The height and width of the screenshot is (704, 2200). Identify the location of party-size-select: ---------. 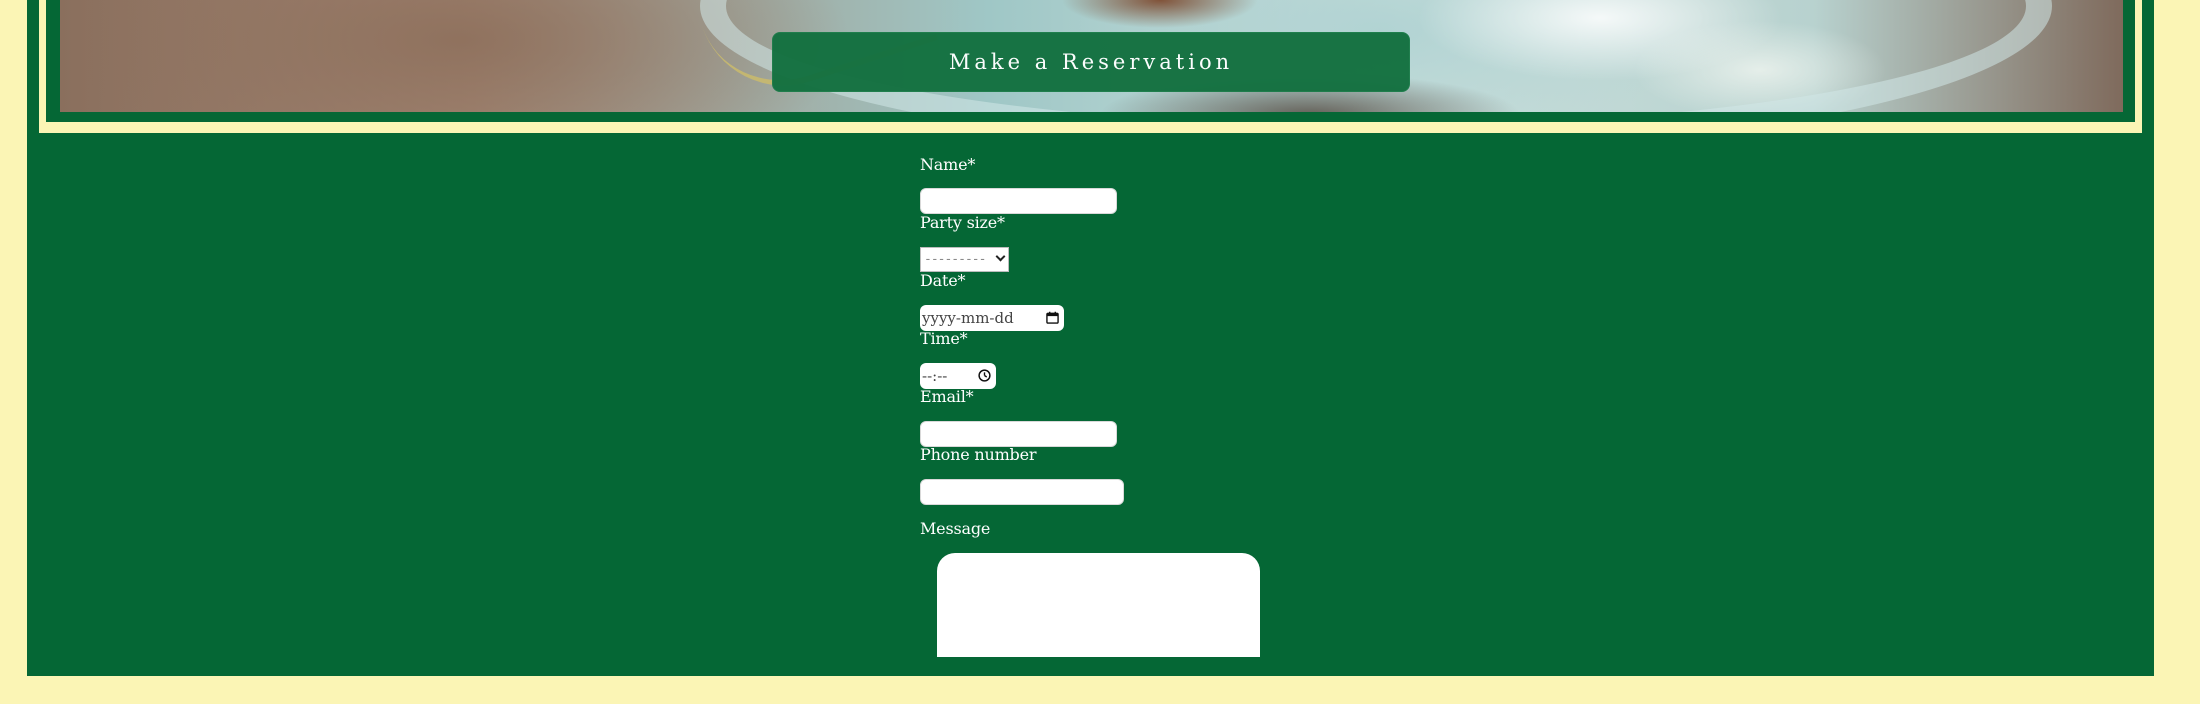
(964, 259).